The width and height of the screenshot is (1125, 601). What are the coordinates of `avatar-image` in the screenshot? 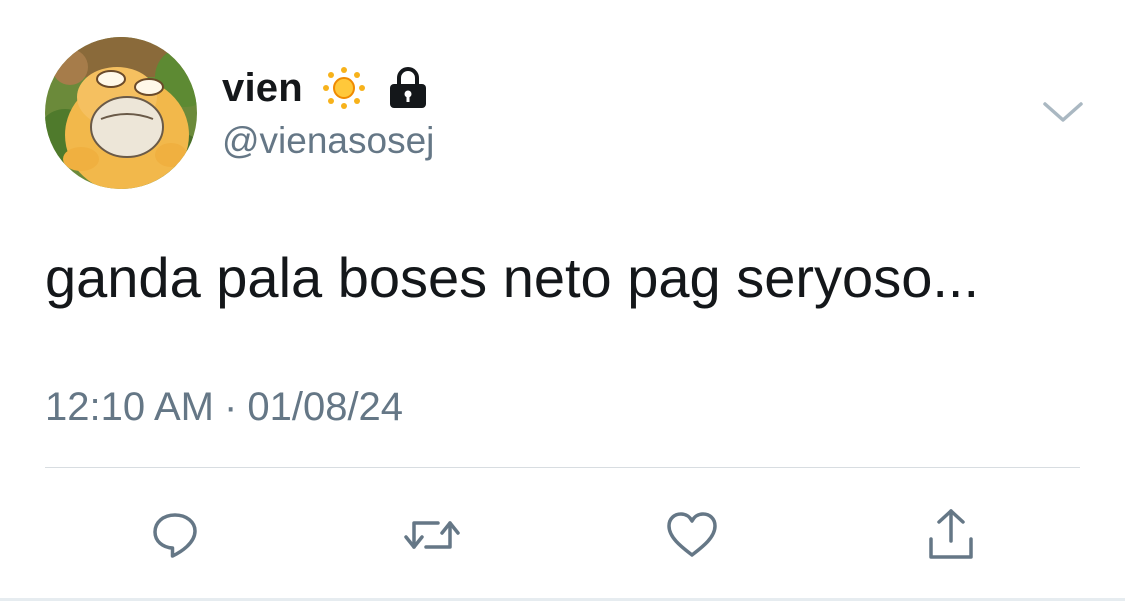 It's located at (121, 113).